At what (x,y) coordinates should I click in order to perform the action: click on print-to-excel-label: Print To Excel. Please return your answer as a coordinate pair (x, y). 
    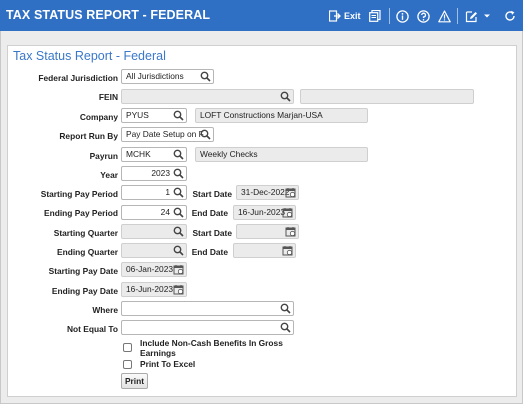
    Looking at the image, I should click on (168, 364).